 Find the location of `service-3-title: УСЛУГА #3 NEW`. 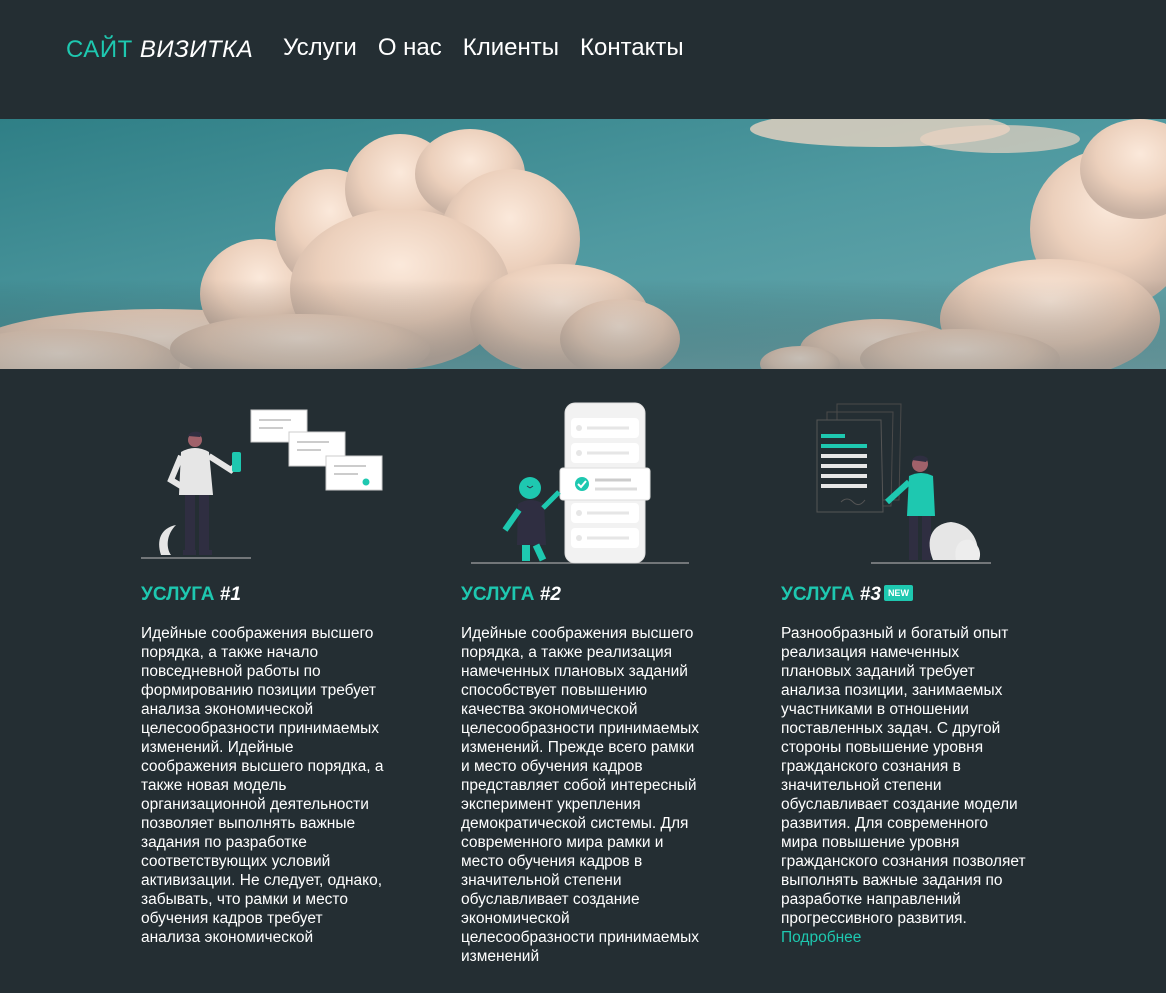

service-3-title: УСЛУГА #3 NEW is located at coordinates (847, 595).